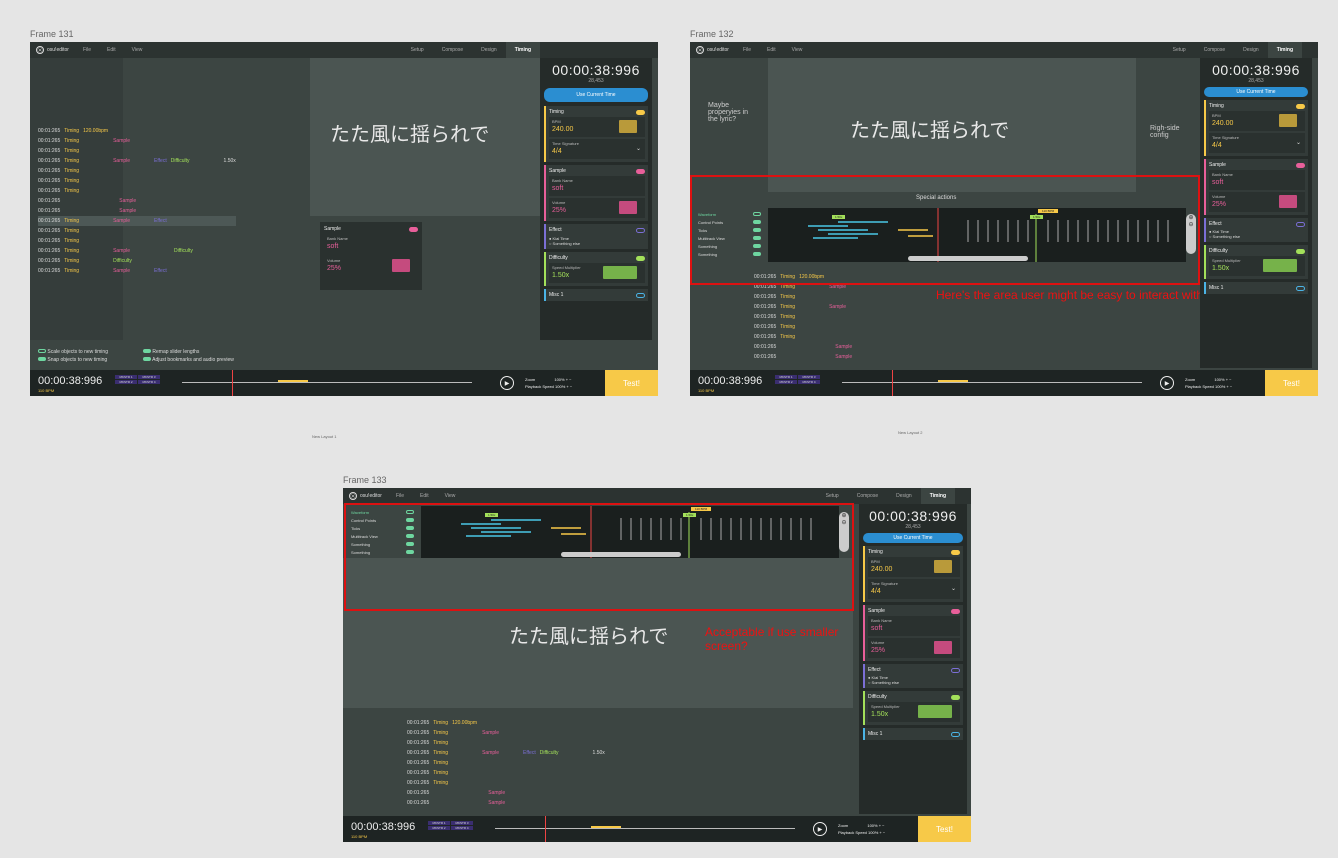 The height and width of the screenshot is (858, 1338). What do you see at coordinates (188, 360) in the screenshot?
I see `option-adjust: Adjust bookmarks and audio preview` at bounding box center [188, 360].